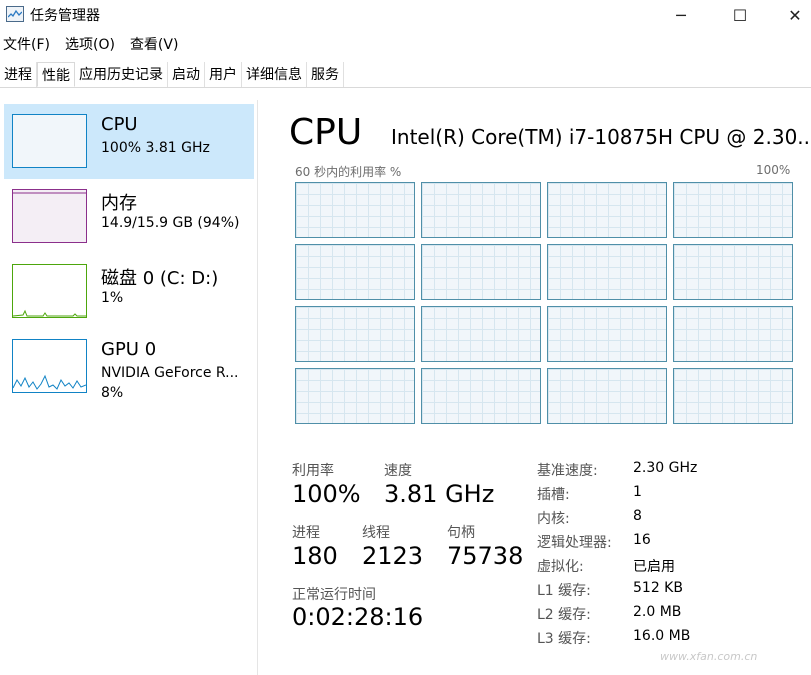 This screenshot has height=675, width=811. Describe the element at coordinates (564, 615) in the screenshot. I see `detail-label: L2 缓存:` at that location.